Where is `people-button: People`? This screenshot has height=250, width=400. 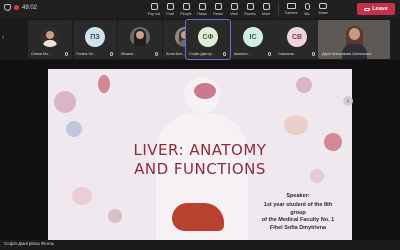
people-button: People is located at coordinates (186, 9).